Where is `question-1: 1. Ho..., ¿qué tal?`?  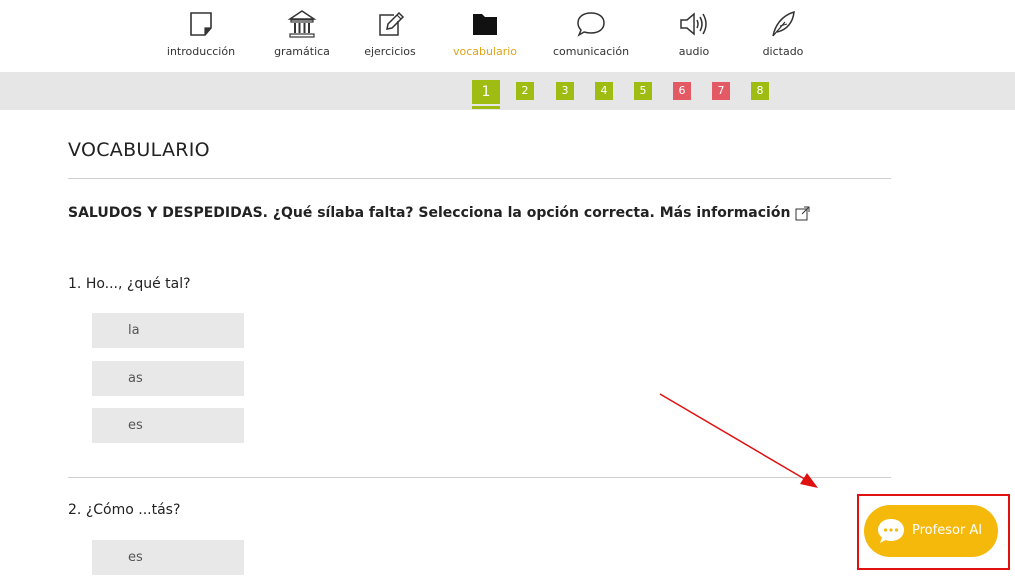 question-1: 1. Ho..., ¿qué tal? is located at coordinates (129, 284).